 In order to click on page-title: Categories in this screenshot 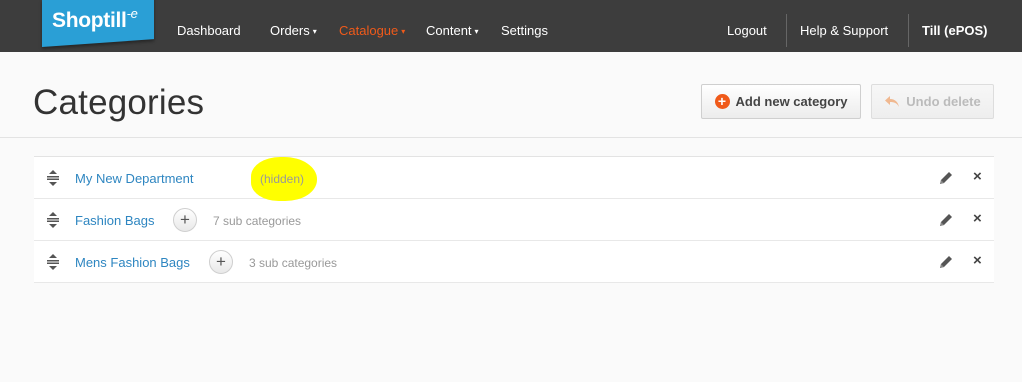, I will do `click(119, 102)`.